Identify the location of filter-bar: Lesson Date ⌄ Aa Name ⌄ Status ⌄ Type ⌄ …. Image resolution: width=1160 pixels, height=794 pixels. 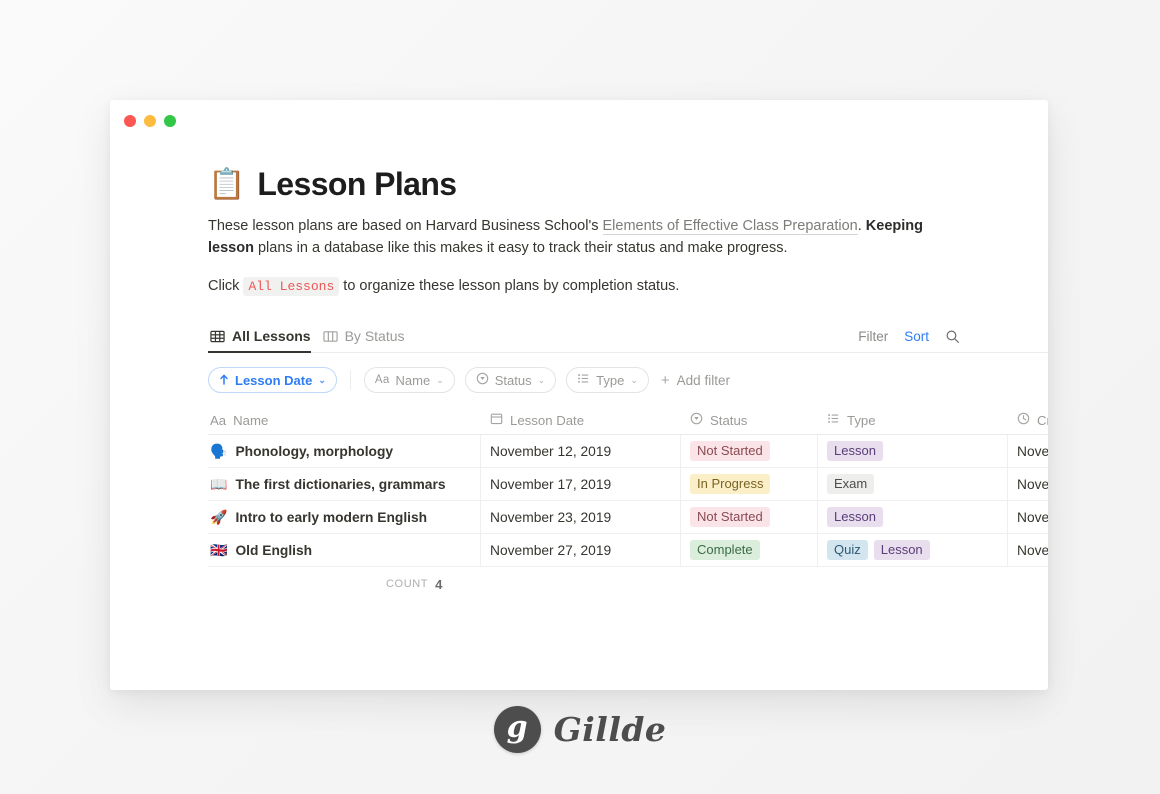
(628, 379).